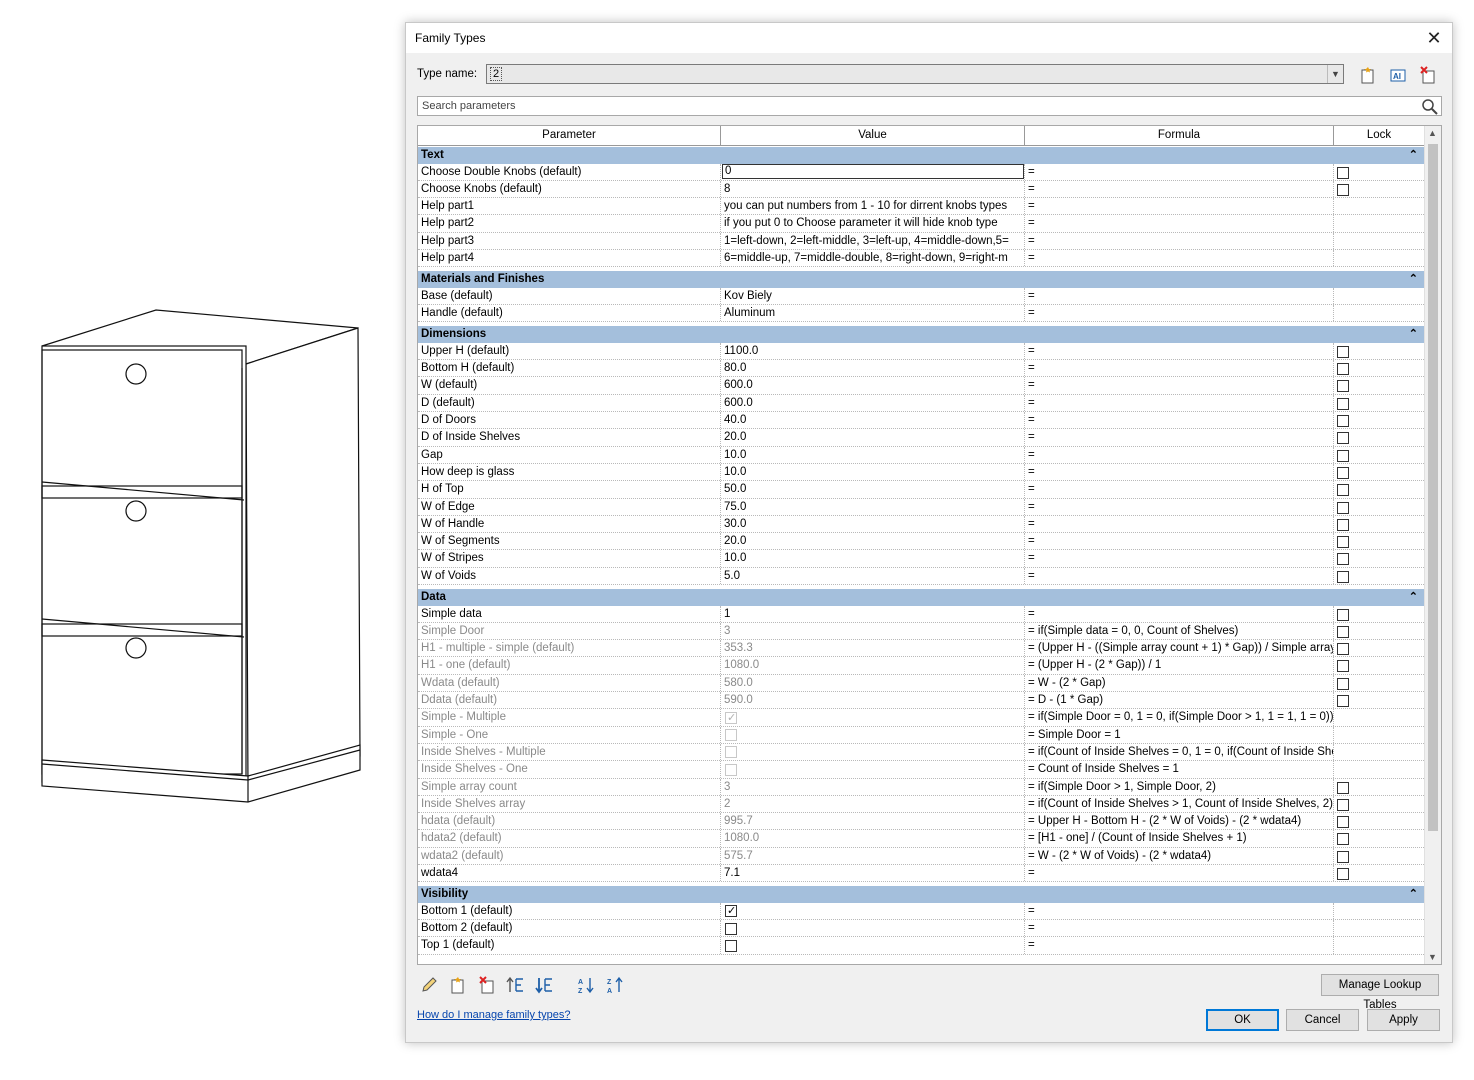  Describe the element at coordinates (569, 838) in the screenshot. I see `parameter-name: hdata2 (default)` at that location.